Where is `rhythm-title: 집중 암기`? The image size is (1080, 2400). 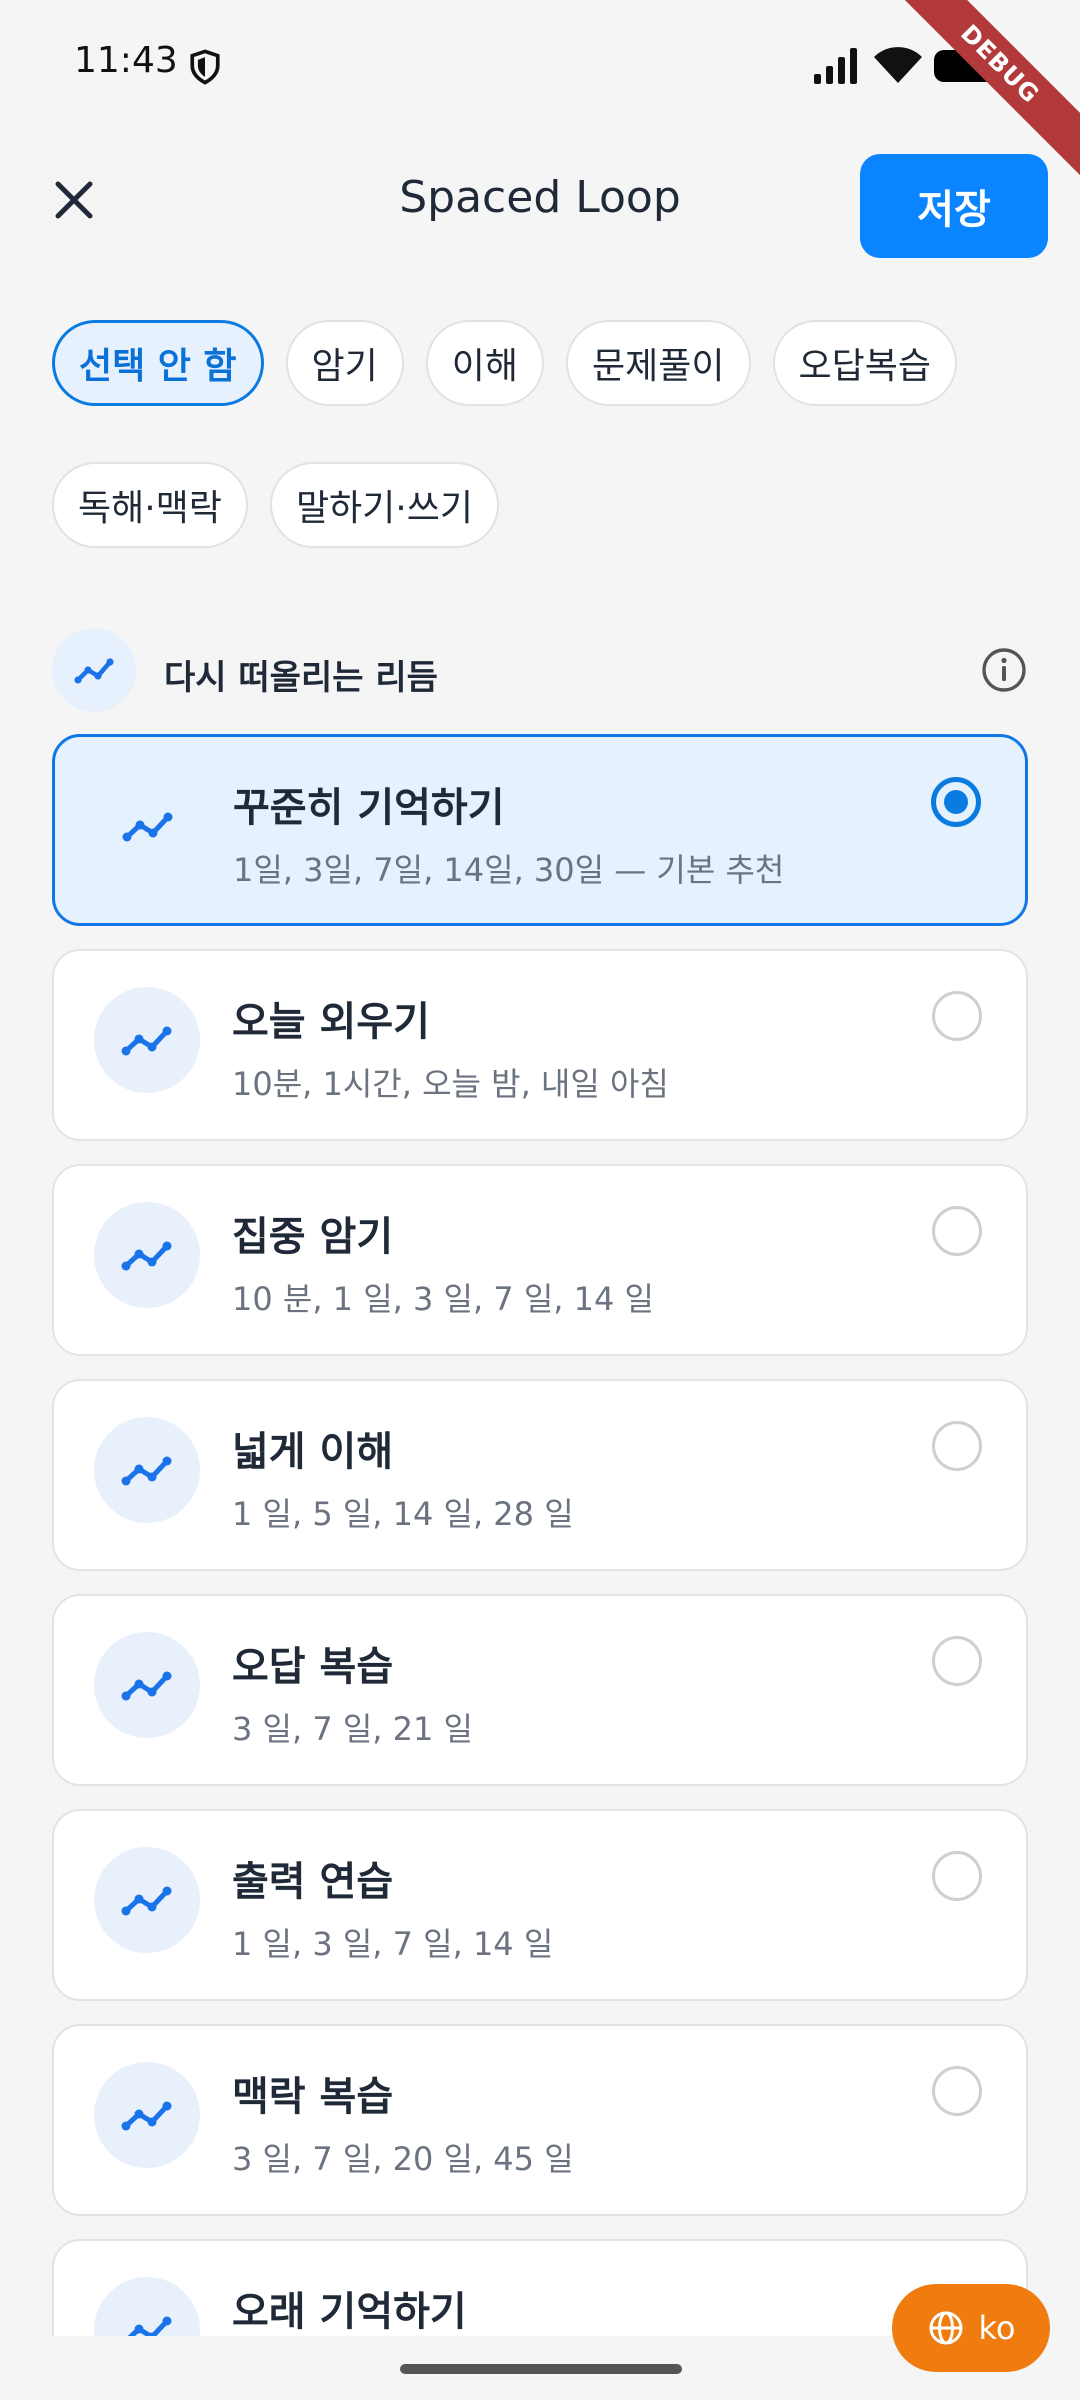
rhythm-title: 집중 암기 is located at coordinates (313, 1237).